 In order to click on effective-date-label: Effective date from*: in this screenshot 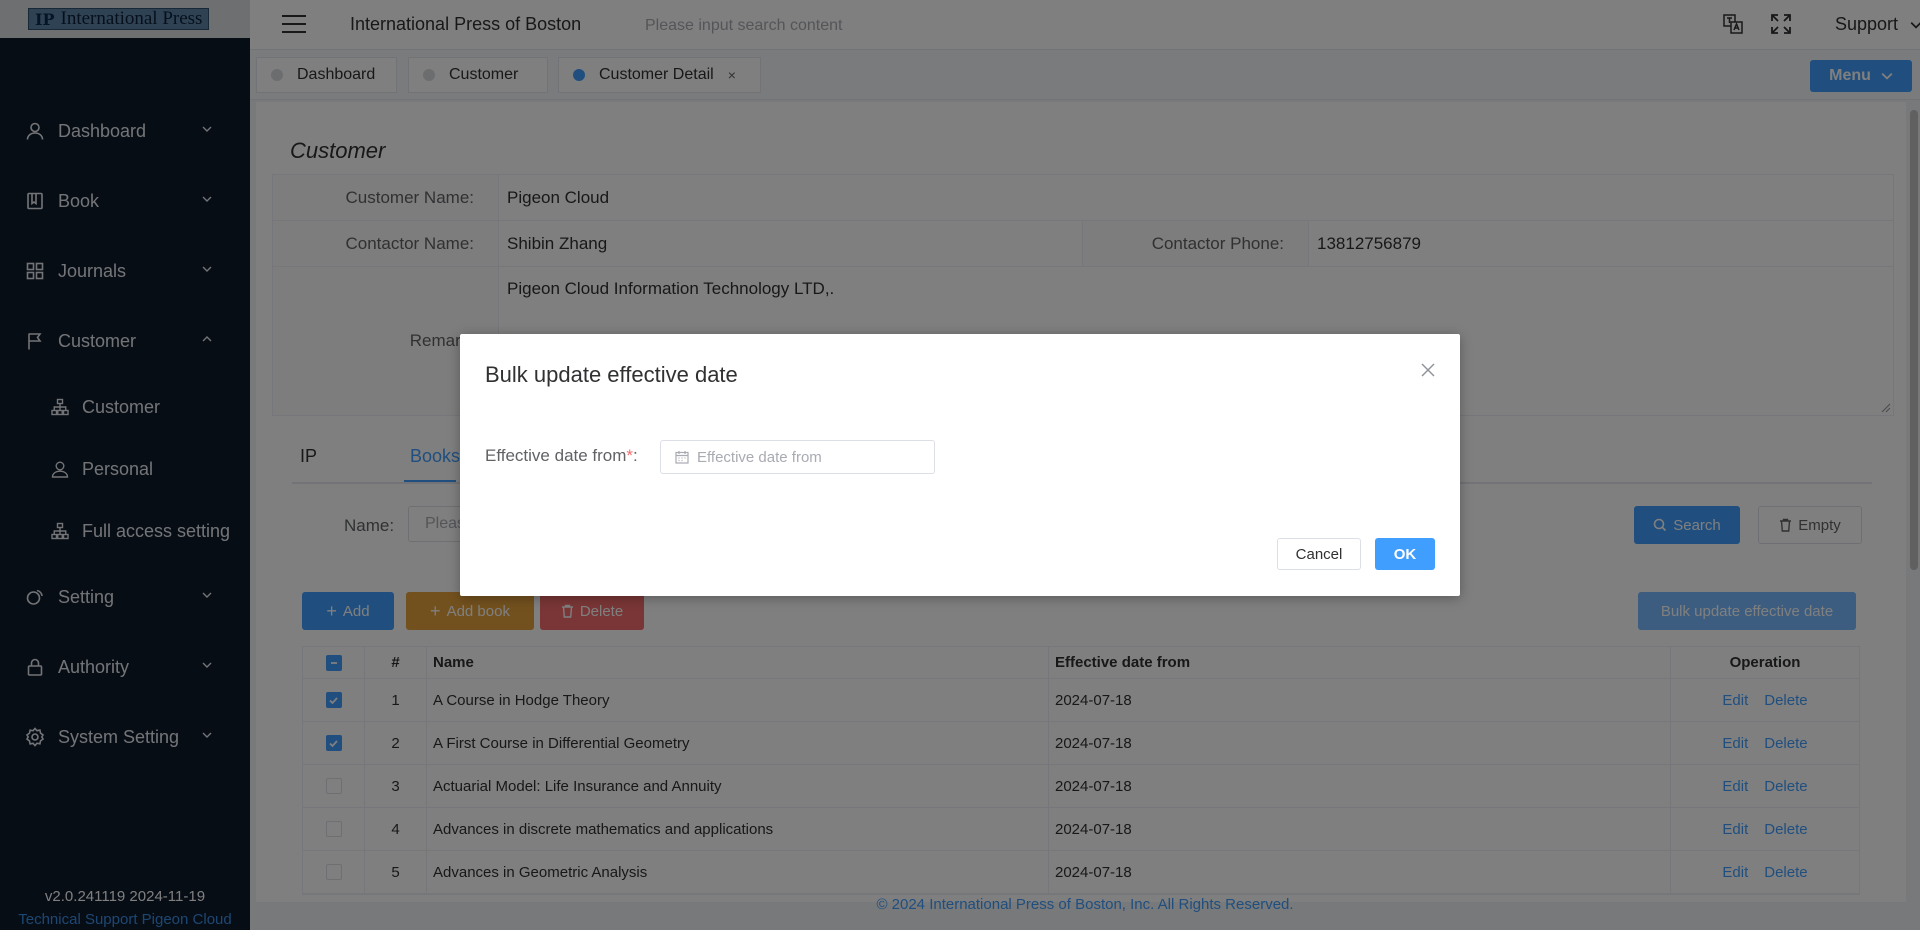, I will do `click(561, 456)`.